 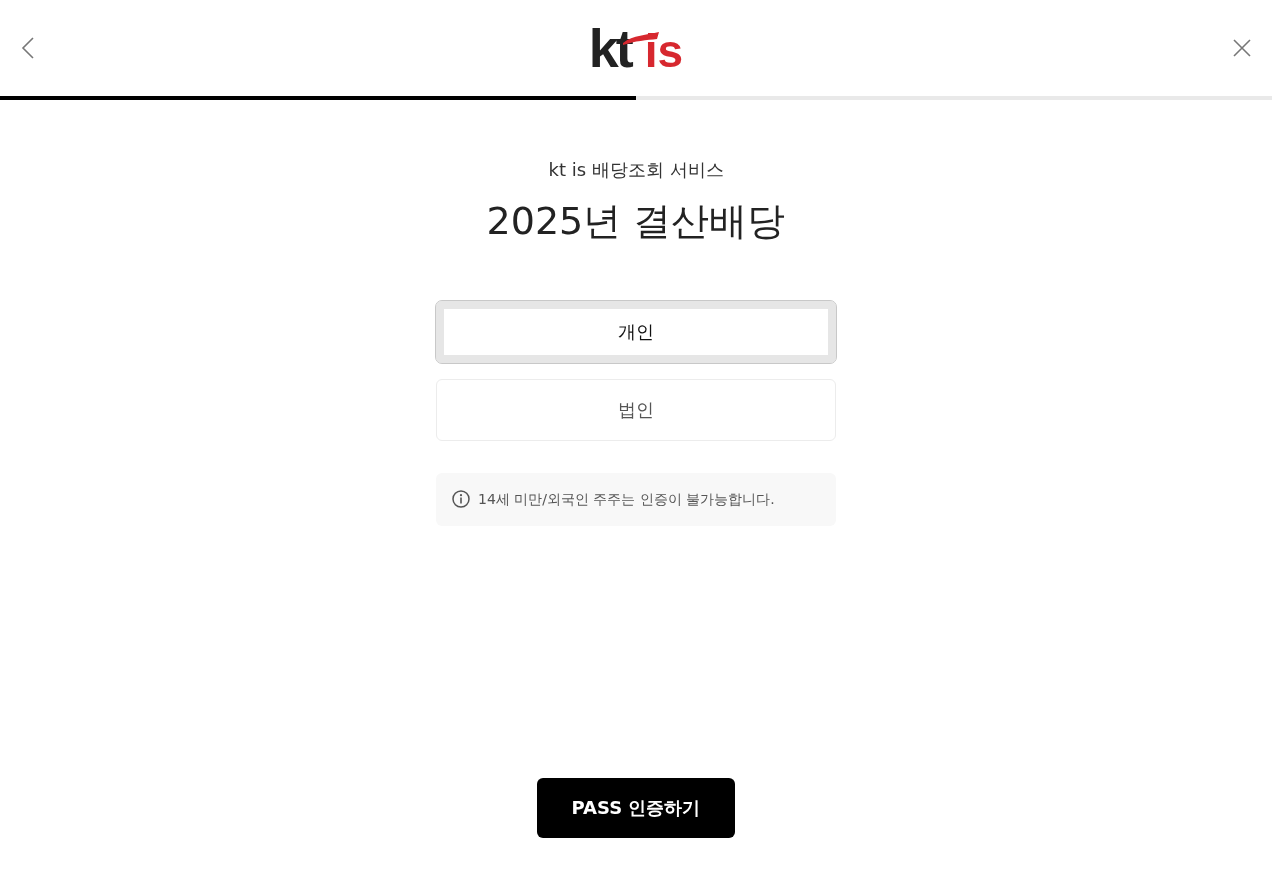 What do you see at coordinates (626, 499) in the screenshot?
I see `notice-text: 14세 미만/외국인 주주는 인증이 불가능합니다.` at bounding box center [626, 499].